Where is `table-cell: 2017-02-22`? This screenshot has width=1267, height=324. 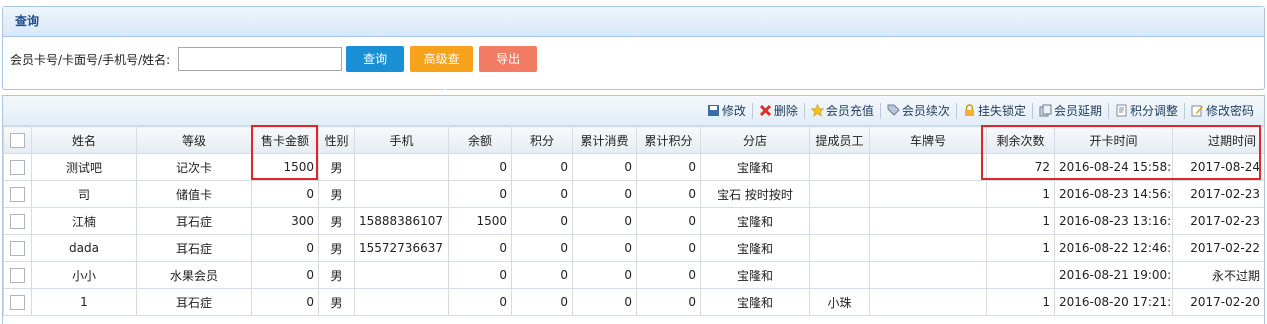 table-cell: 2017-02-22 is located at coordinates (1218, 248).